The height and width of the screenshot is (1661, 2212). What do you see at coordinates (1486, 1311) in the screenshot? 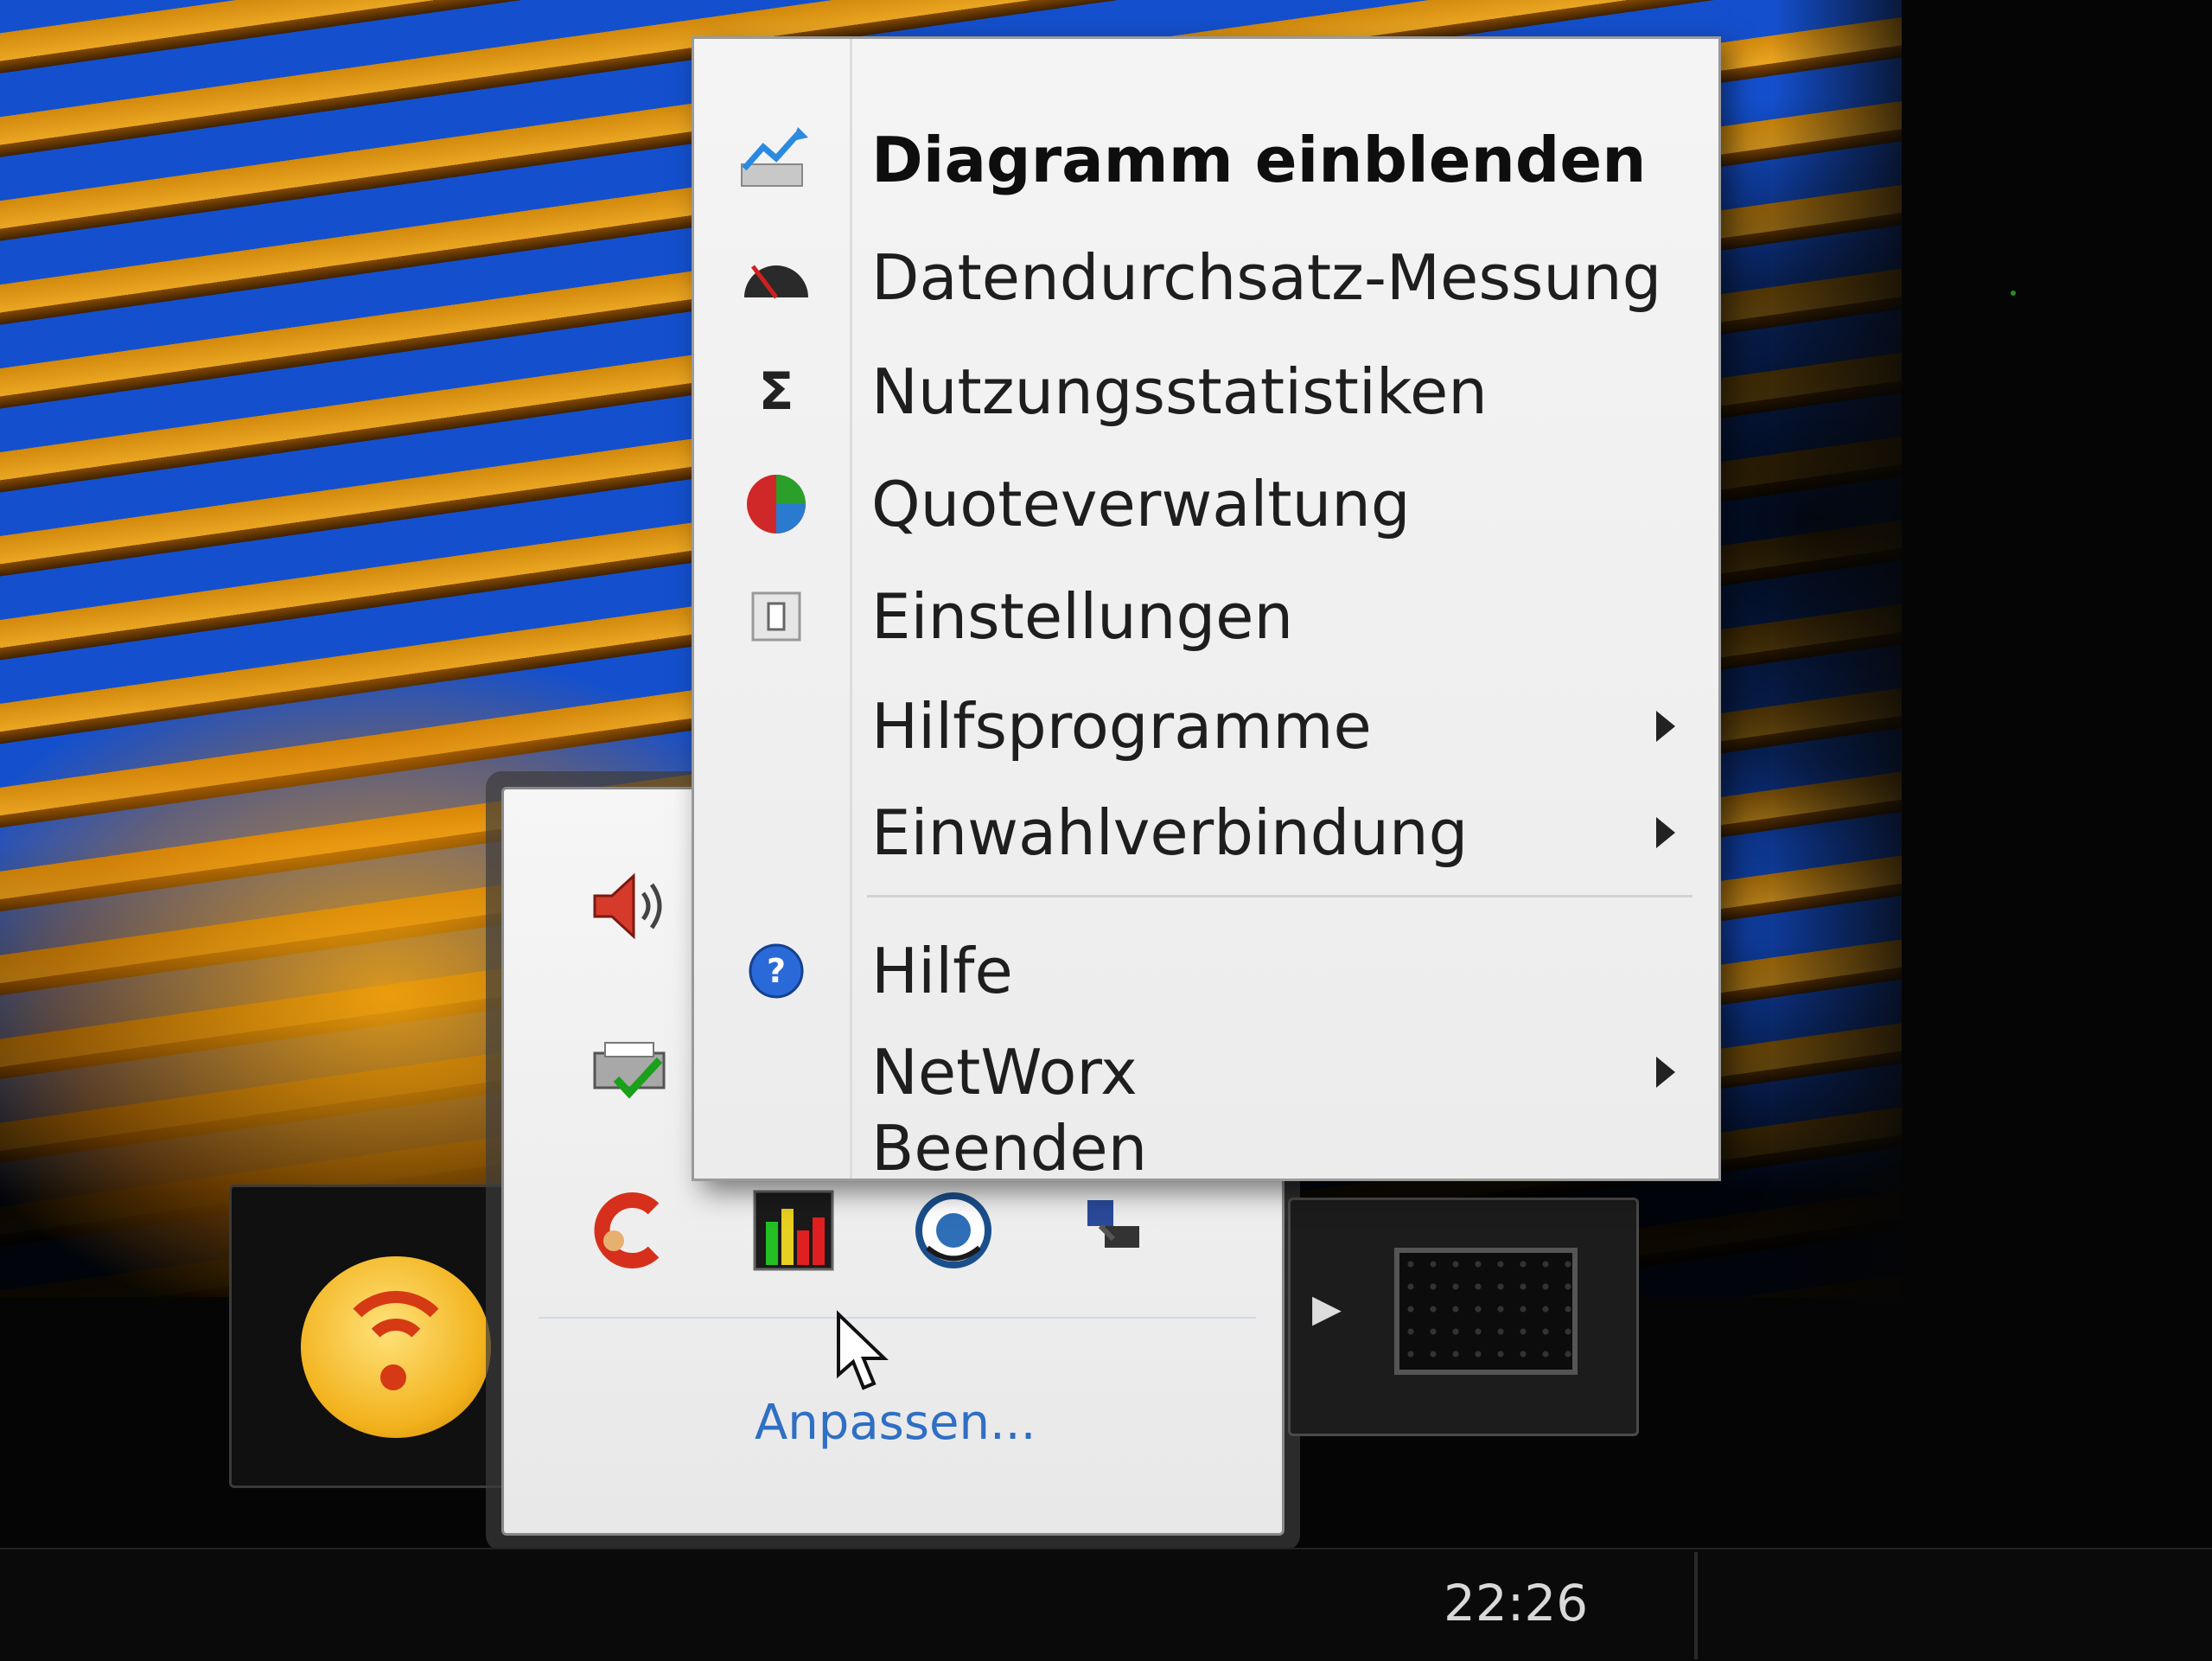
I see `show-desktop-icon` at bounding box center [1486, 1311].